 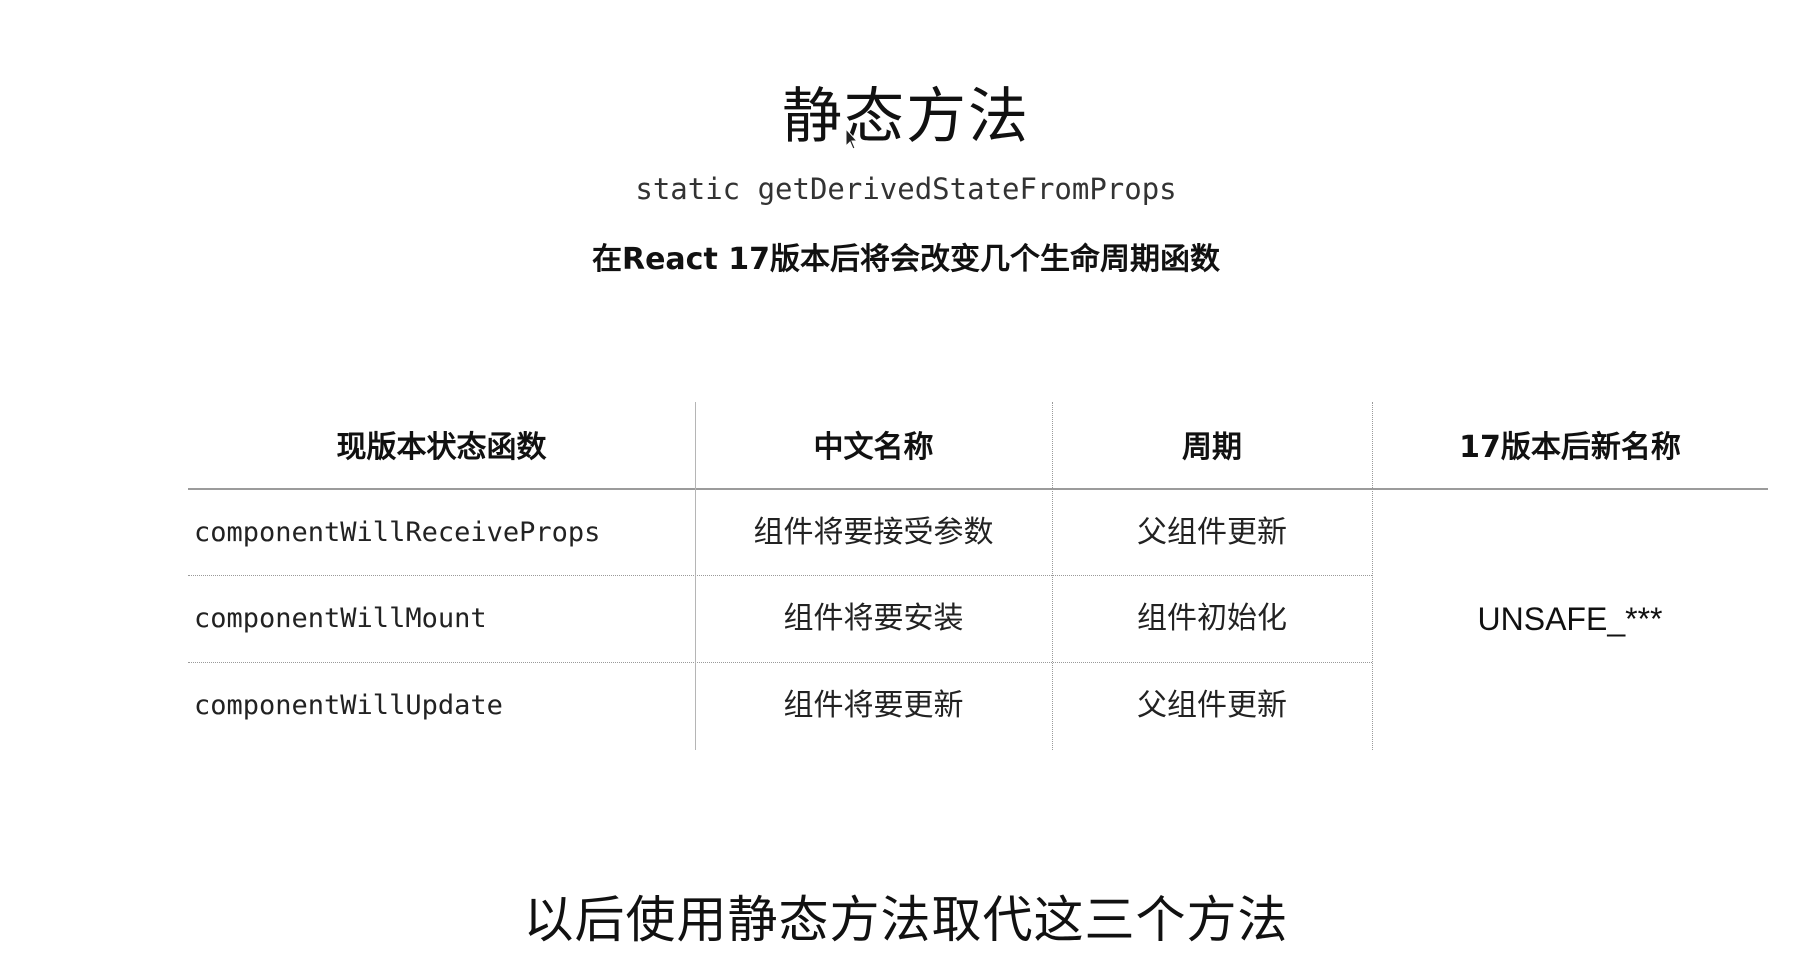 What do you see at coordinates (1570, 619) in the screenshot?
I see `table-cell-new-name: UNSAFE_***` at bounding box center [1570, 619].